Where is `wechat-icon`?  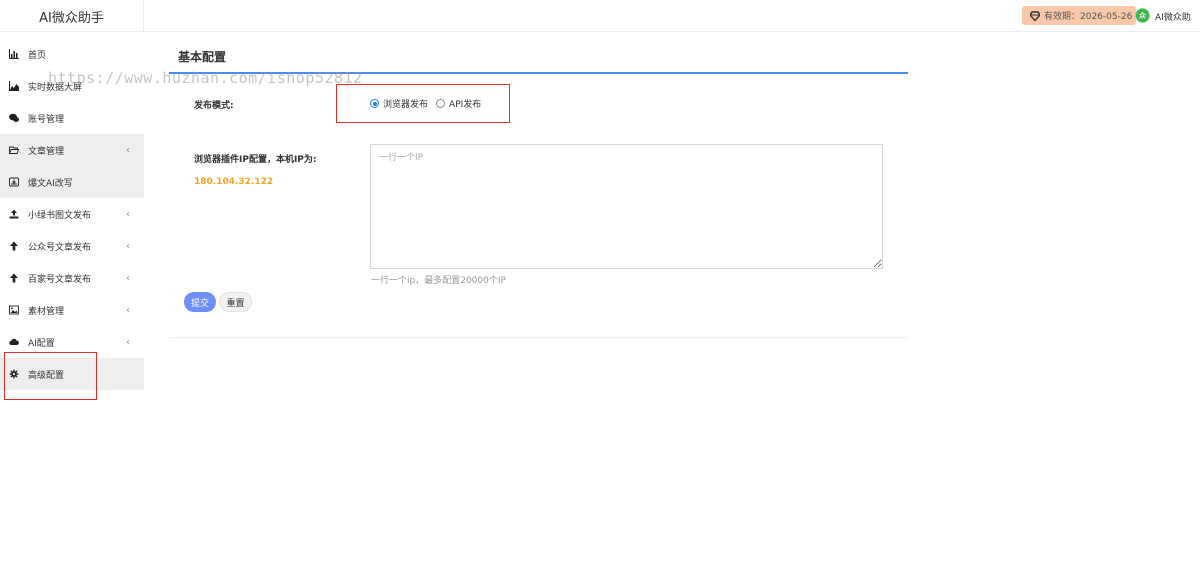
wechat-icon is located at coordinates (14, 118).